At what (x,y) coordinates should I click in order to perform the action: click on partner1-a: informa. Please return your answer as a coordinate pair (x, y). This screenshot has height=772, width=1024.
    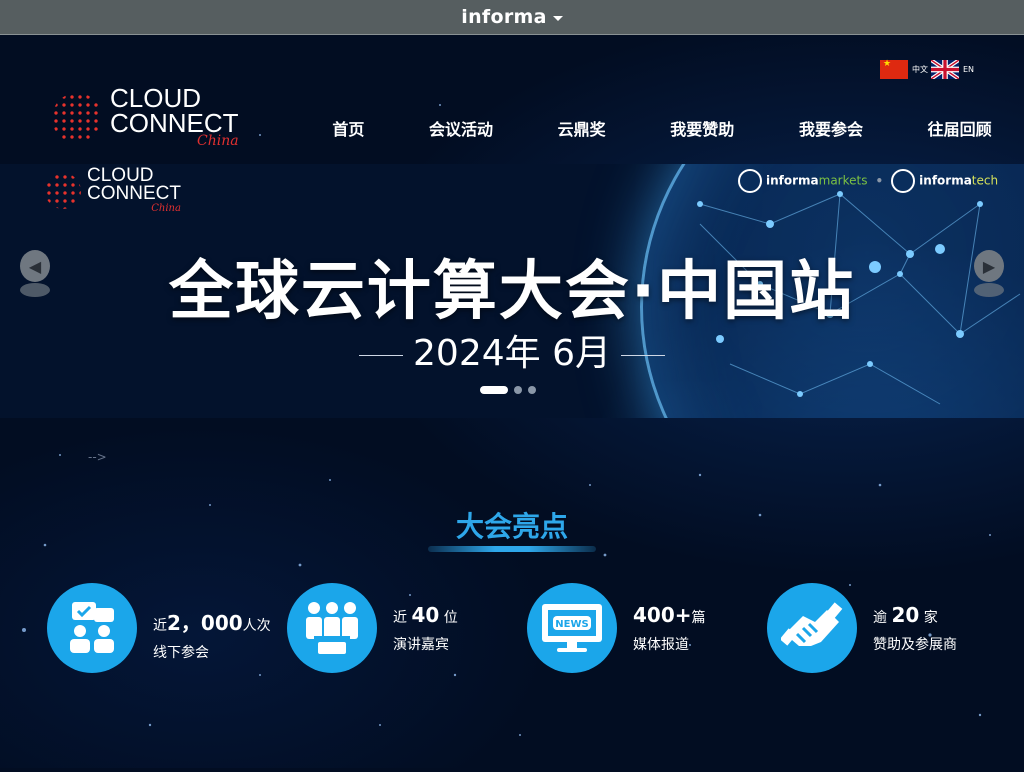
    Looking at the image, I should click on (792, 180).